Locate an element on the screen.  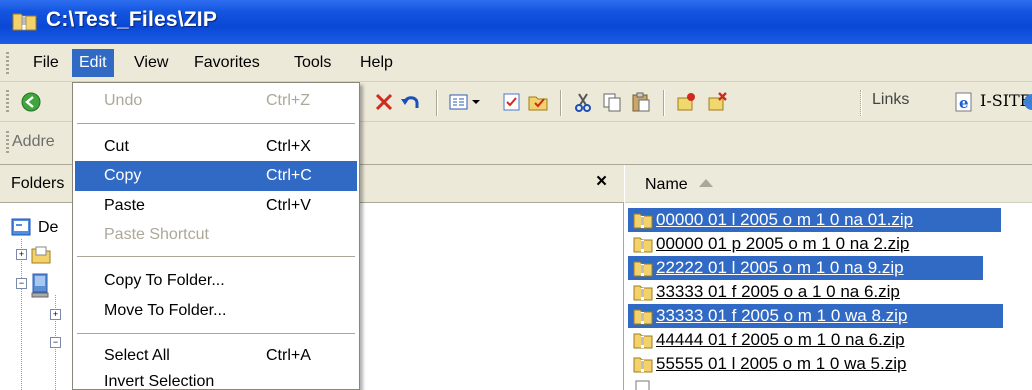
file-name: 33333 01 f 2005 o m 1 0 wa 8.zip is located at coordinates (782, 315).